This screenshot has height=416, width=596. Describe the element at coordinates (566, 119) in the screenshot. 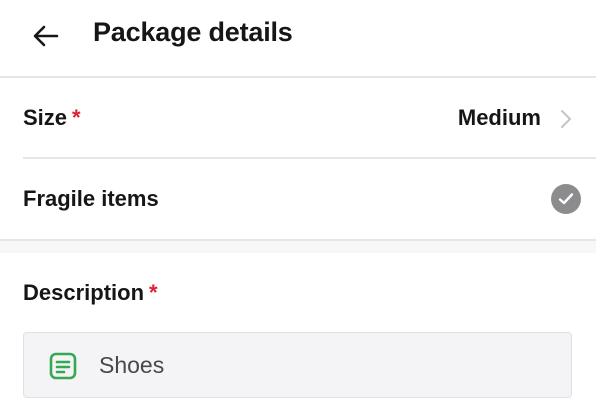

I see `chevron-right-icon` at that location.